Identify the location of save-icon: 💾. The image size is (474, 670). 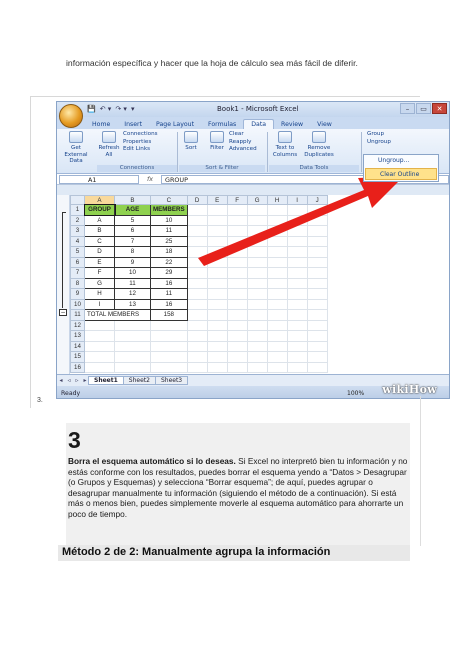
(91, 109).